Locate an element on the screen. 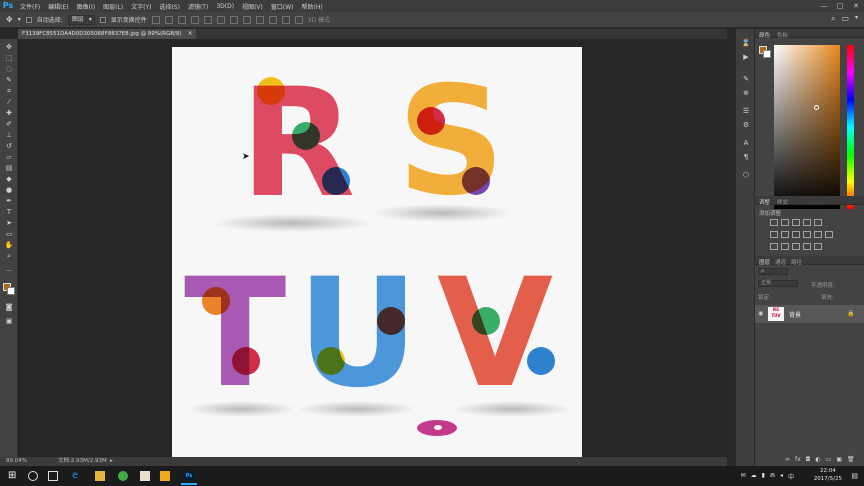  paragraph-panel-icon: ¶ is located at coordinates (746, 157).